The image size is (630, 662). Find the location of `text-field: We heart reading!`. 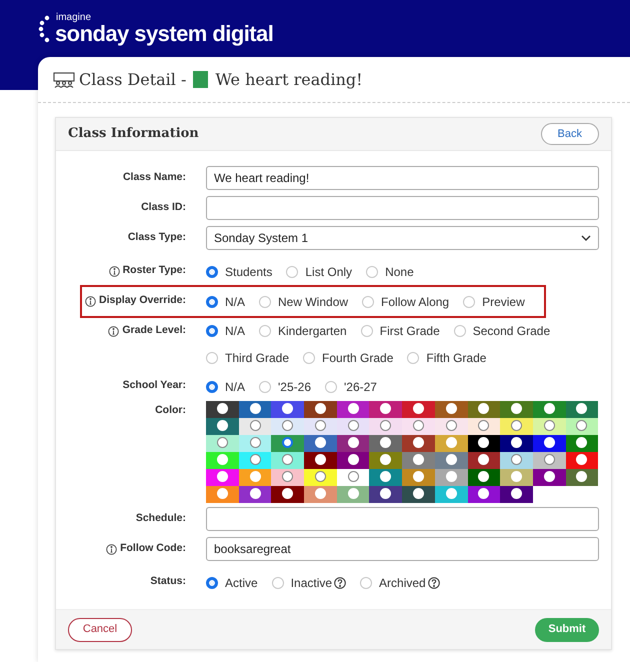

text-field: We heart reading! is located at coordinates (402, 178).